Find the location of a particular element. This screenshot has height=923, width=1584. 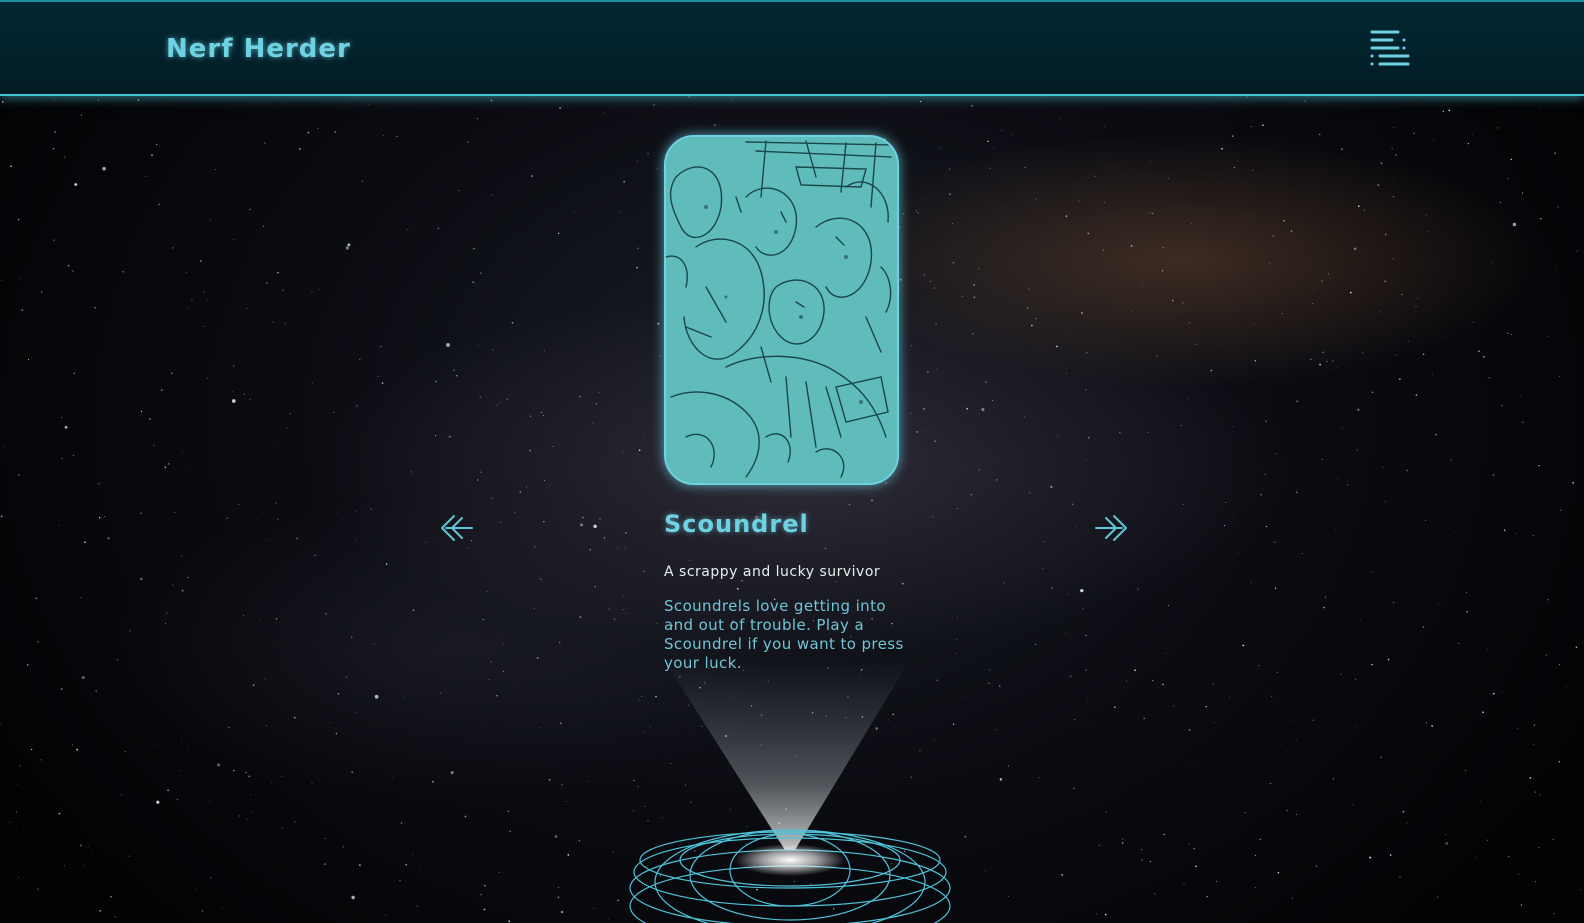

class-card-image is located at coordinates (781, 310).